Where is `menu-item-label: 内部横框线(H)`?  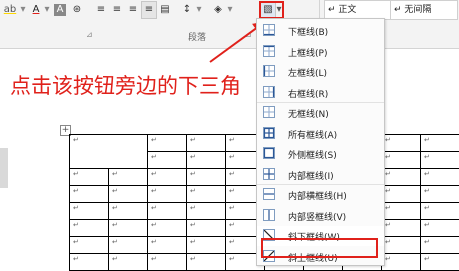
menu-item-label: 内部横框线(H) is located at coordinates (317, 197).